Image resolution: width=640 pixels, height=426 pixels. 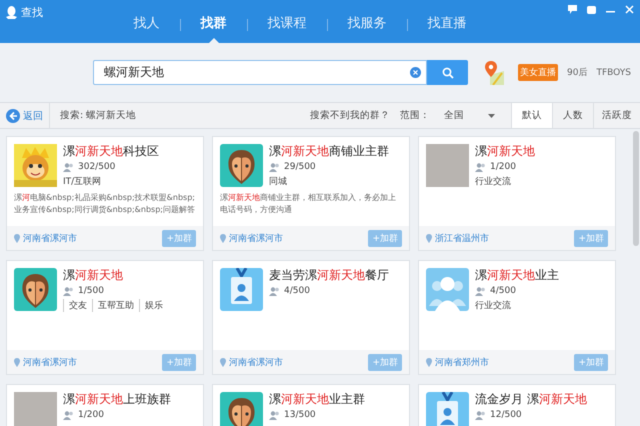 I want to click on member-count: 1/500, so click(x=91, y=291).